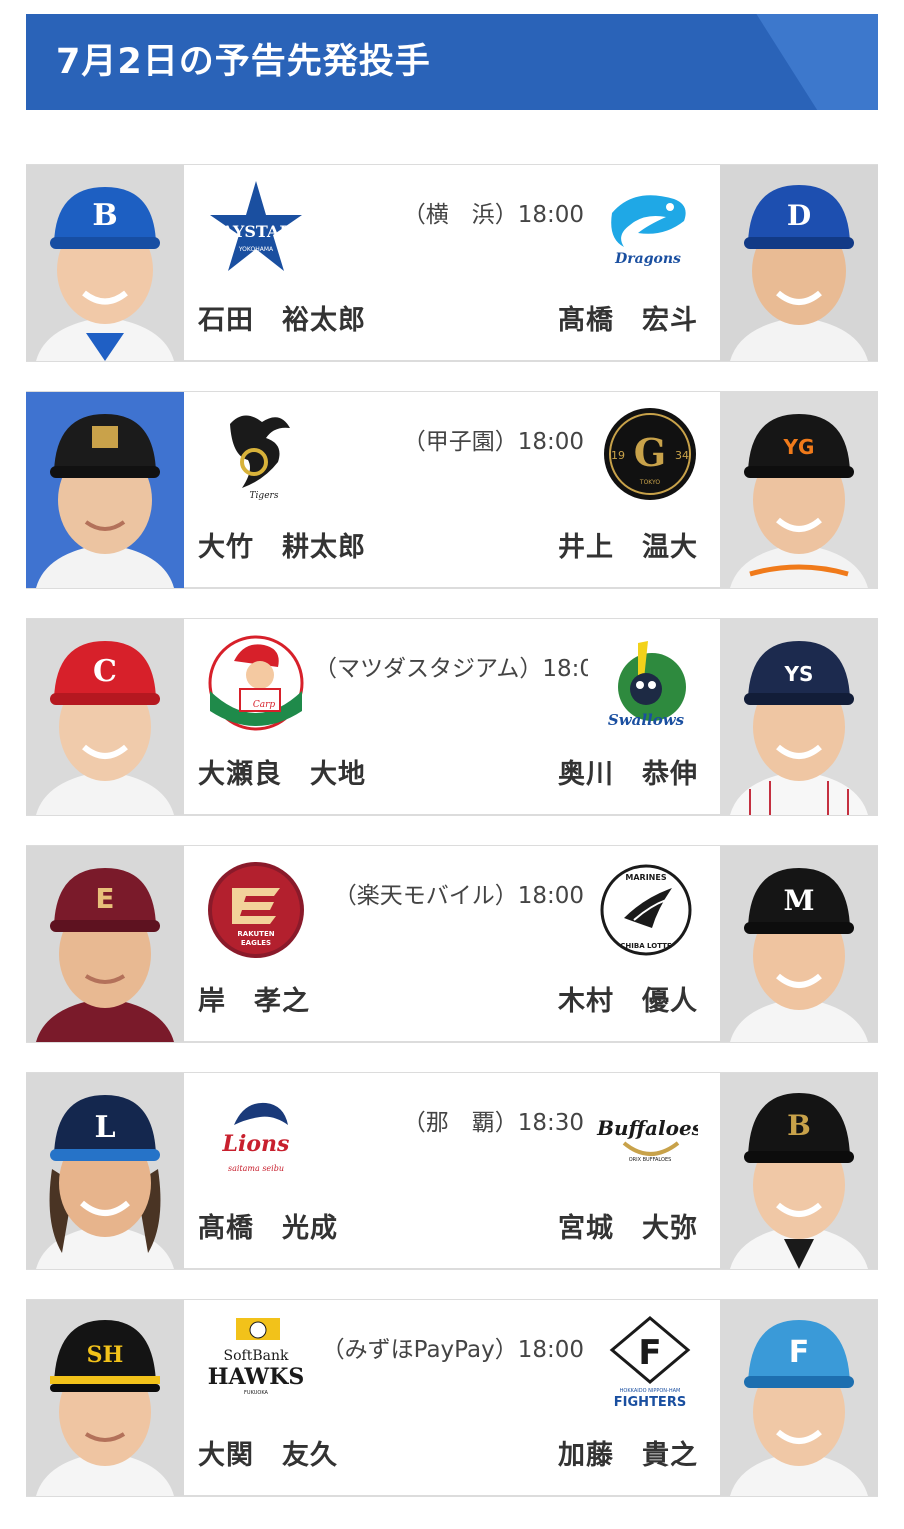 The height and width of the screenshot is (1529, 904). Describe the element at coordinates (645, 877) in the screenshot. I see `svg-text: MARINES` at that location.